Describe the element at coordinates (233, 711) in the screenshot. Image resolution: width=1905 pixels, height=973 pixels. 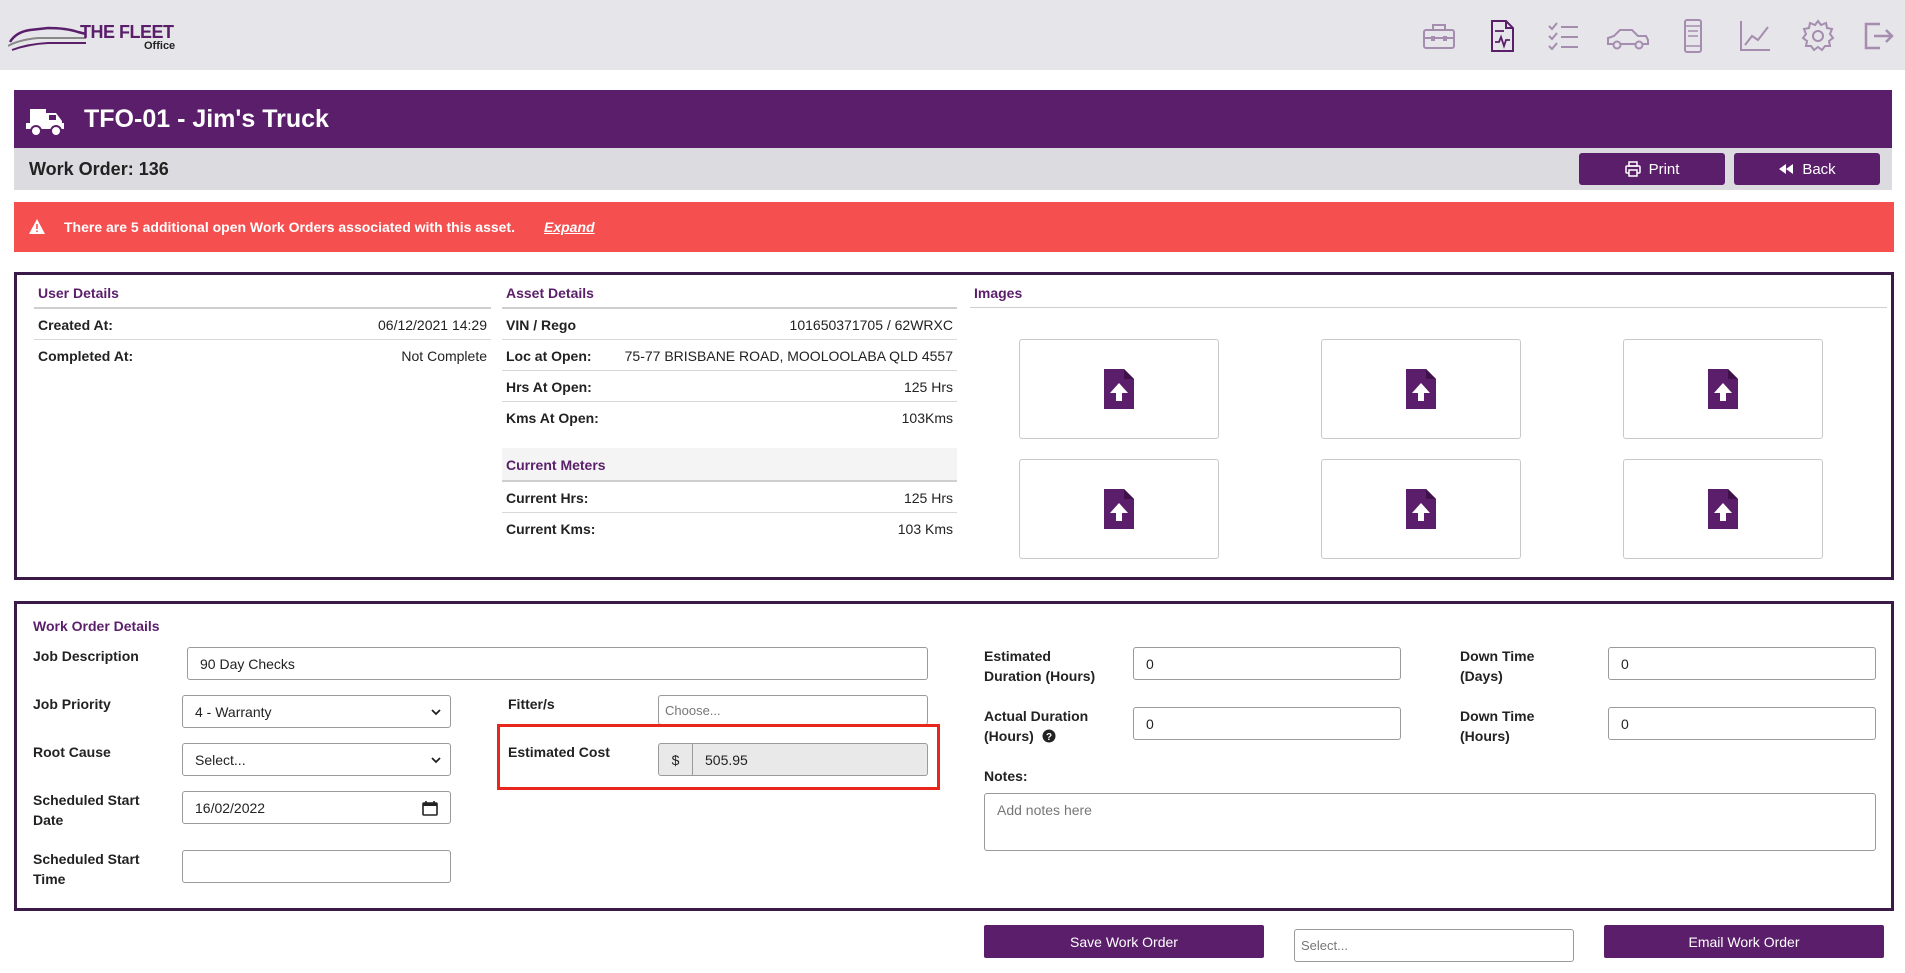
I see `job-priority-value: 4 - Warranty` at that location.